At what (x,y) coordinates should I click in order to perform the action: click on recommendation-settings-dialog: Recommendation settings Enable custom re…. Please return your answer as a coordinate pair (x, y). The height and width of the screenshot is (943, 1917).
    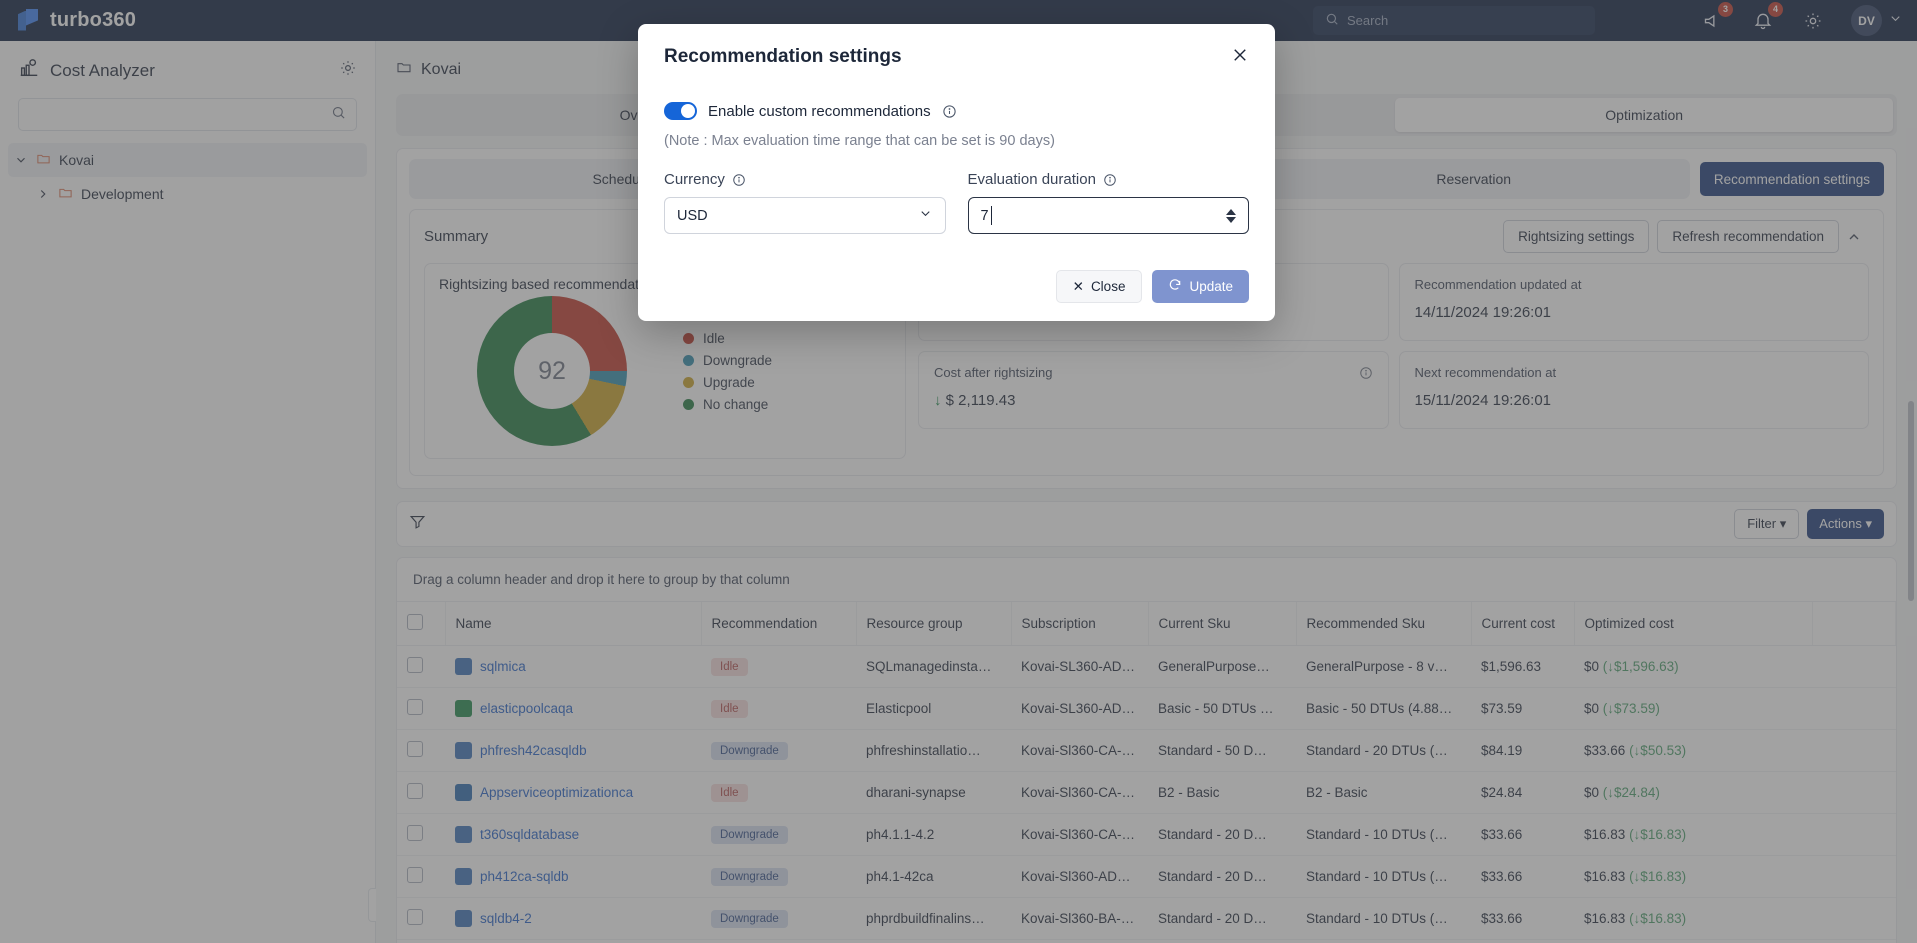
    Looking at the image, I should click on (956, 172).